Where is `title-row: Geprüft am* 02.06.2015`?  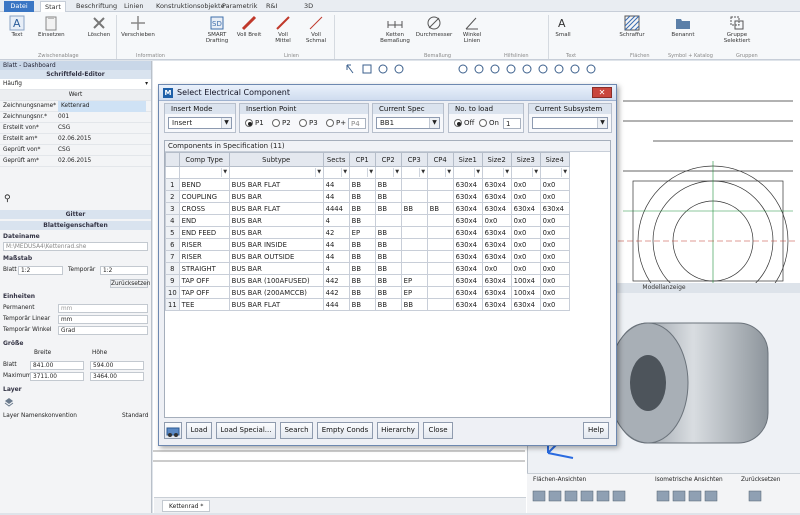
title-row: Geprüft am* 02.06.2015 is located at coordinates (75, 161).